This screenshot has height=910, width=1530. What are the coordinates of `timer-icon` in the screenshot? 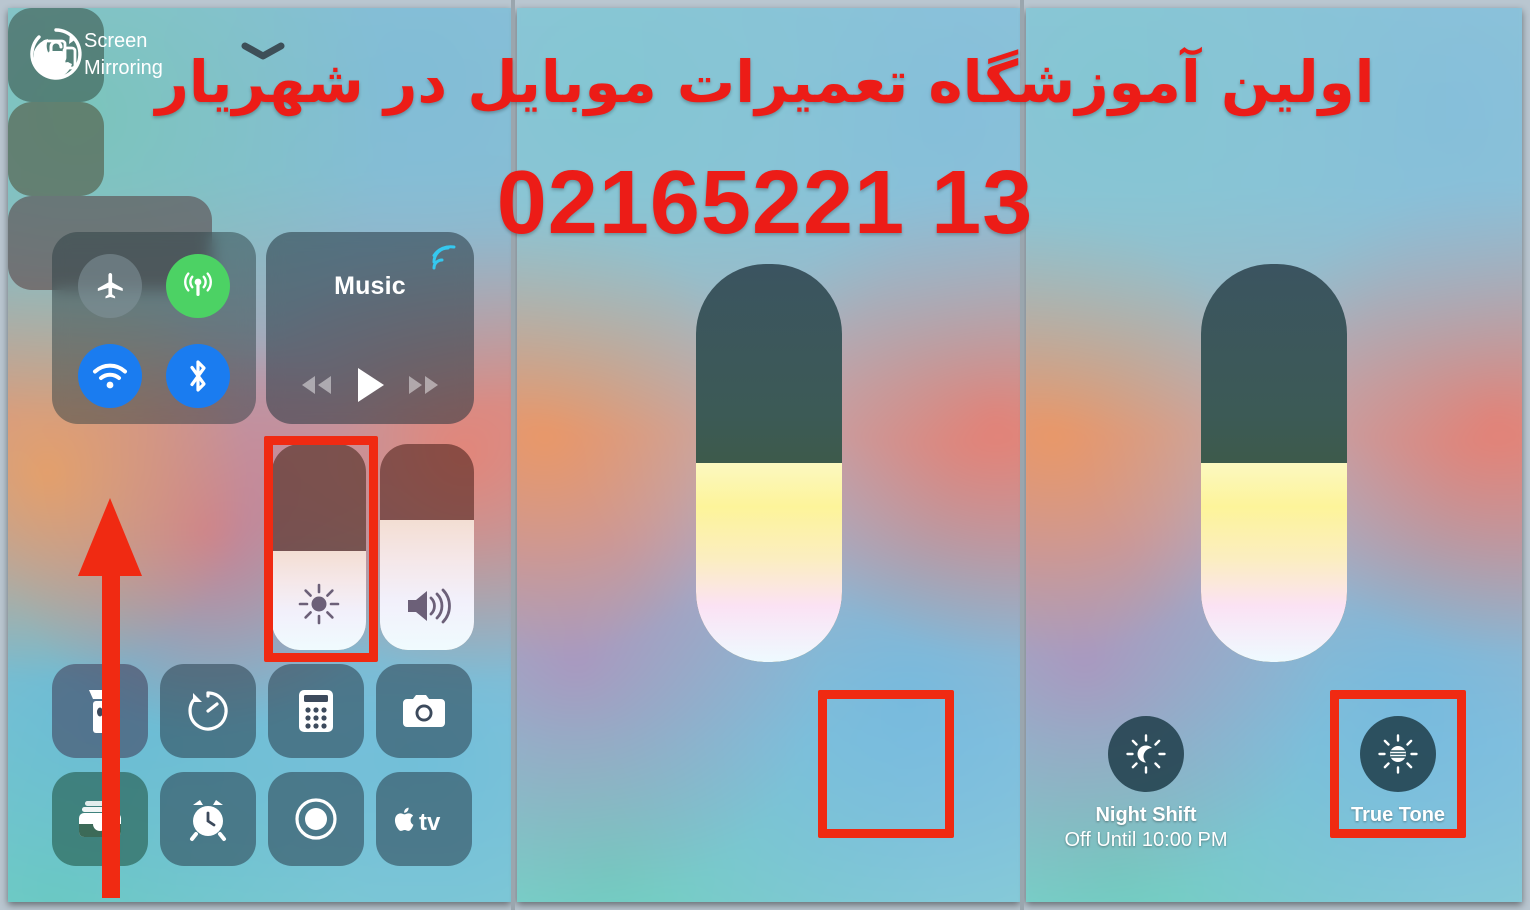 It's located at (208, 711).